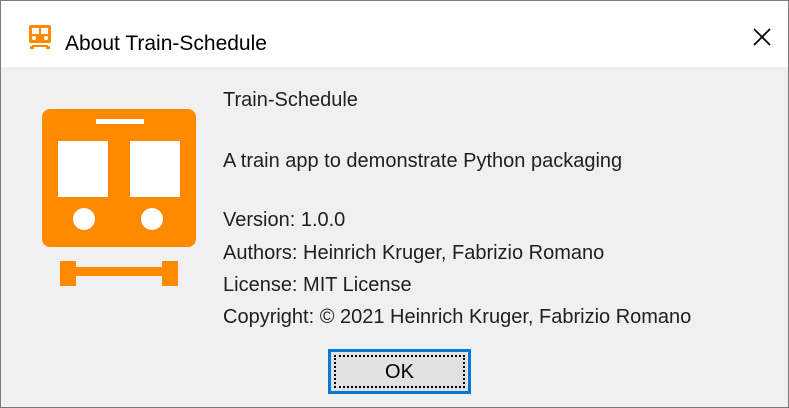 This screenshot has width=789, height=408. Describe the element at coordinates (119, 197) in the screenshot. I see `train-logo-icon` at that location.